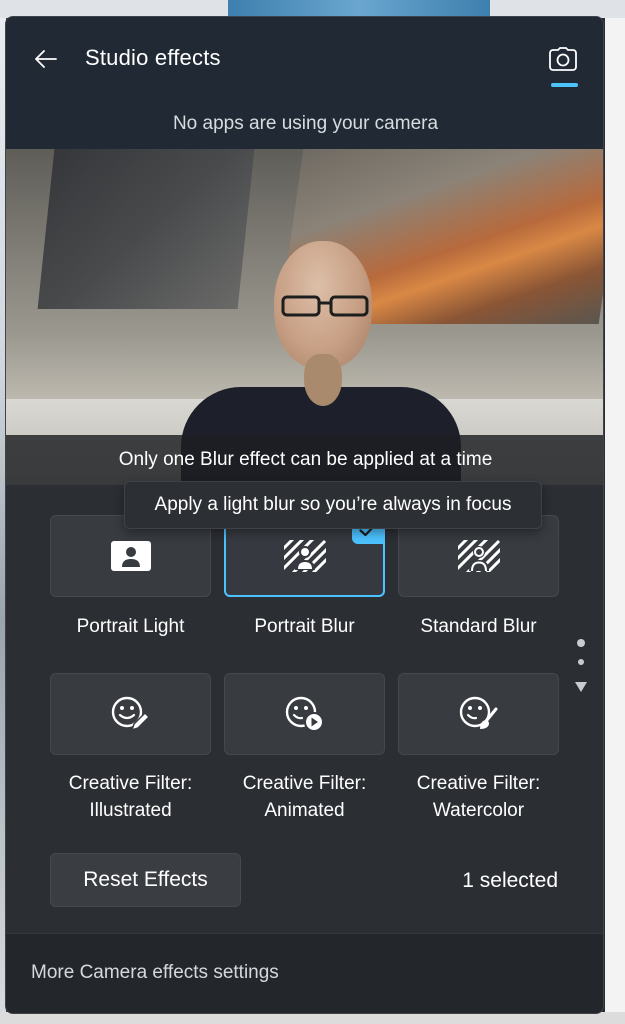 The width and height of the screenshot is (625, 1024). What do you see at coordinates (155, 973) in the screenshot?
I see `more-camera-settings-link: More Camera effects settings` at bounding box center [155, 973].